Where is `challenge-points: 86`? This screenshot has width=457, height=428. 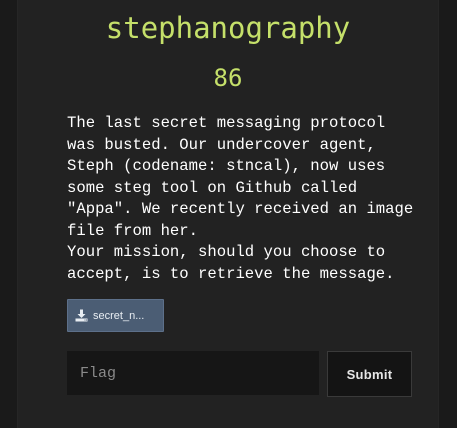 challenge-points: 86 is located at coordinates (228, 78).